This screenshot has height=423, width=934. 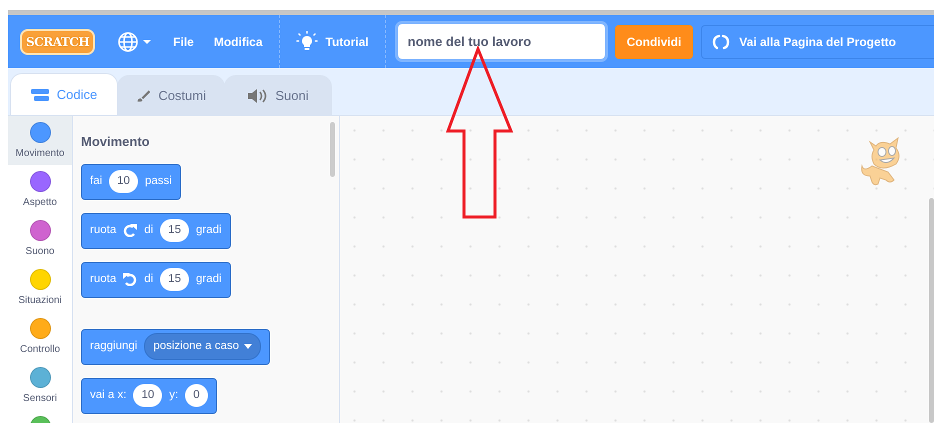 What do you see at coordinates (39, 94) in the screenshot?
I see `code-blocks-icon` at bounding box center [39, 94].